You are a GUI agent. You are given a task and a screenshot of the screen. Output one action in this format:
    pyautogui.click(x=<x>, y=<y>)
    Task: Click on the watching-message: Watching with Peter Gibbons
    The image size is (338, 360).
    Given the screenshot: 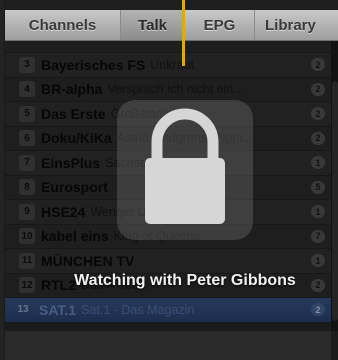 What is the action you would take?
    pyautogui.click(x=185, y=280)
    